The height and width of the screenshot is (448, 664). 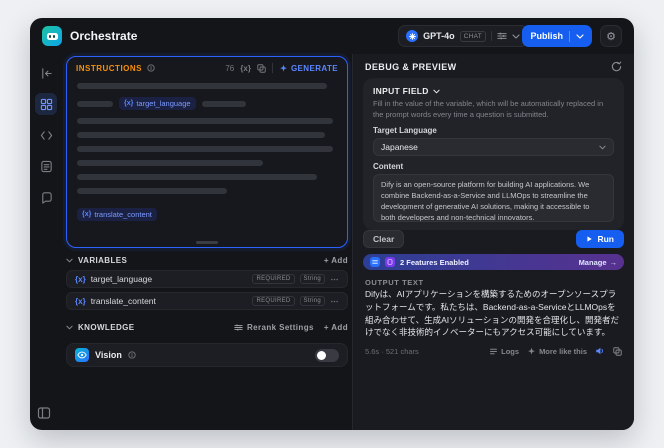 I want to click on app-logo-icon, so click(x=52, y=36).